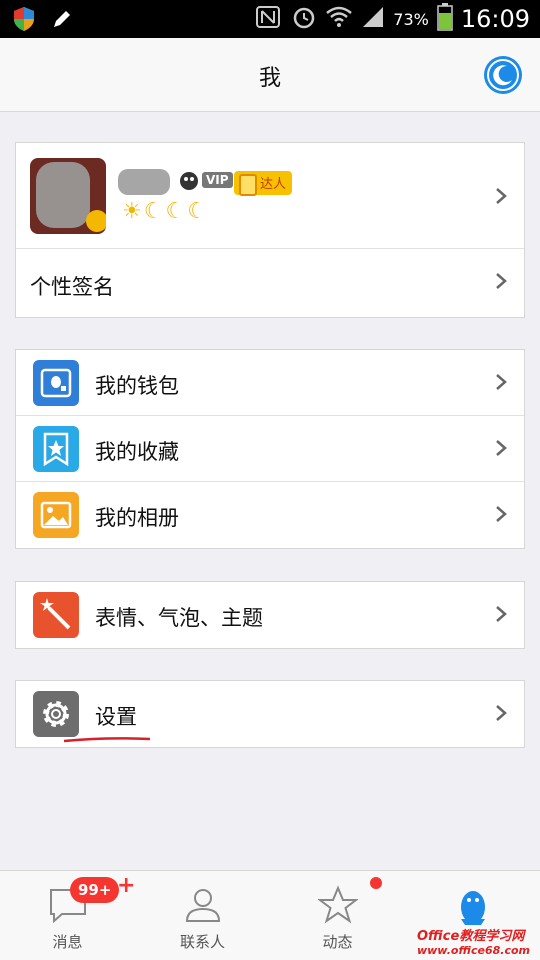 The image size is (540, 960). Describe the element at coordinates (72, 287) in the screenshot. I see `signature-label: 个性签名` at that location.